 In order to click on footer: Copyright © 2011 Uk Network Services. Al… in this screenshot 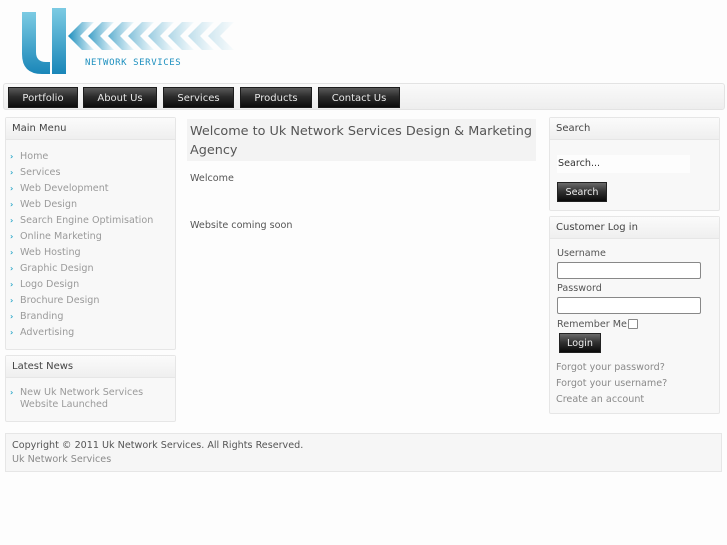, I will do `click(363, 452)`.